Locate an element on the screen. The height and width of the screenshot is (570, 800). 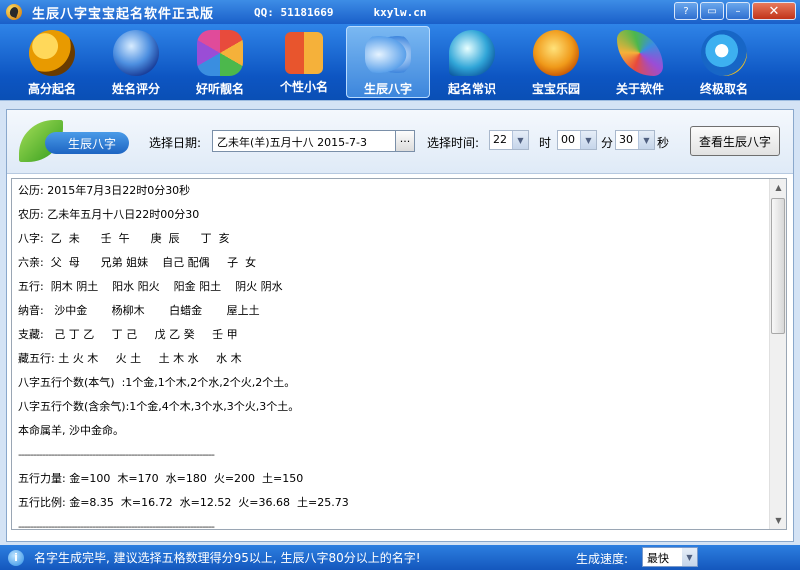
tab-label: 起名常识 is located at coordinates (471, 89).